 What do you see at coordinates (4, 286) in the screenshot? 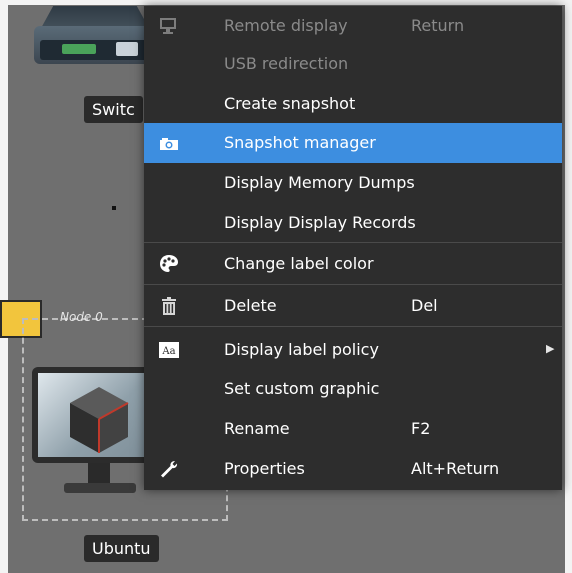
I see `canvas-left-edge` at bounding box center [4, 286].